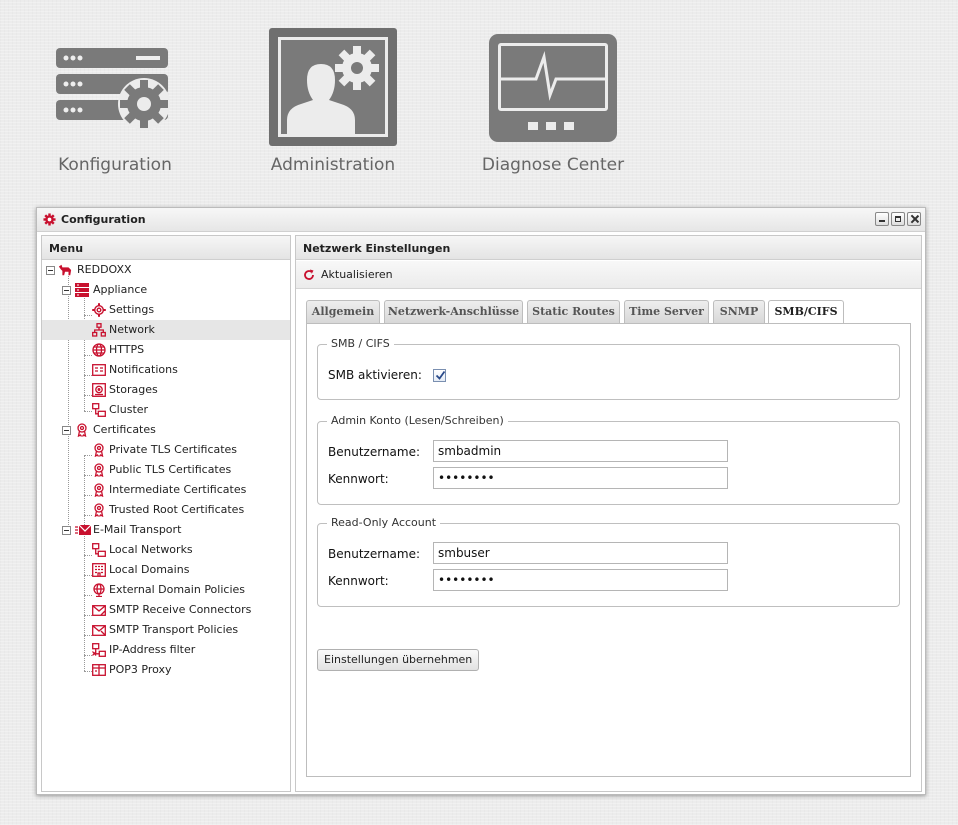  Describe the element at coordinates (170, 469) in the screenshot. I see `tree-label-public-tls: Public TLS Certificates` at that location.